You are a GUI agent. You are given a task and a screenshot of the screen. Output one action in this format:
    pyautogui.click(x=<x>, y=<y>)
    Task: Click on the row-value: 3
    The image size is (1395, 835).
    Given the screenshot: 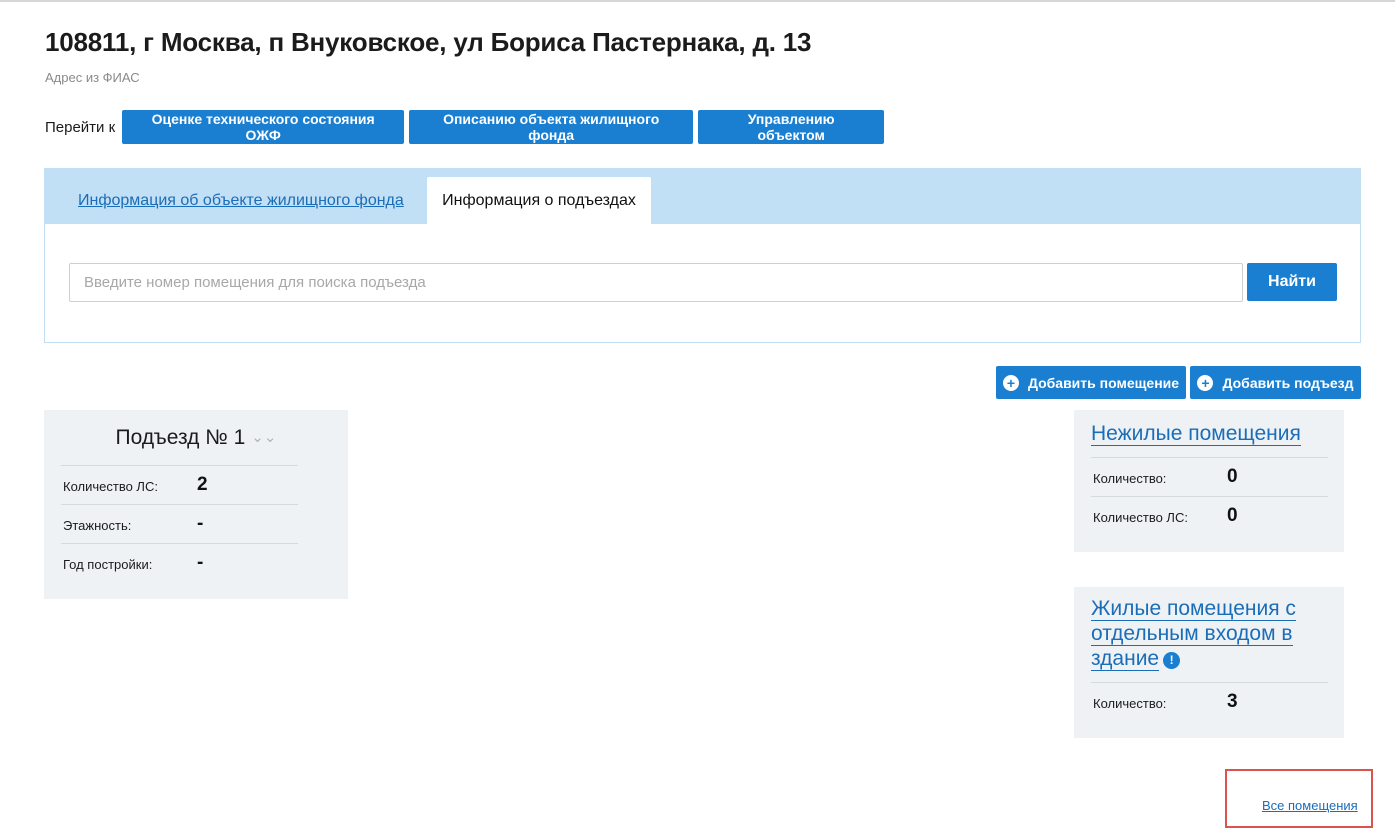 What is the action you would take?
    pyautogui.click(x=1232, y=701)
    